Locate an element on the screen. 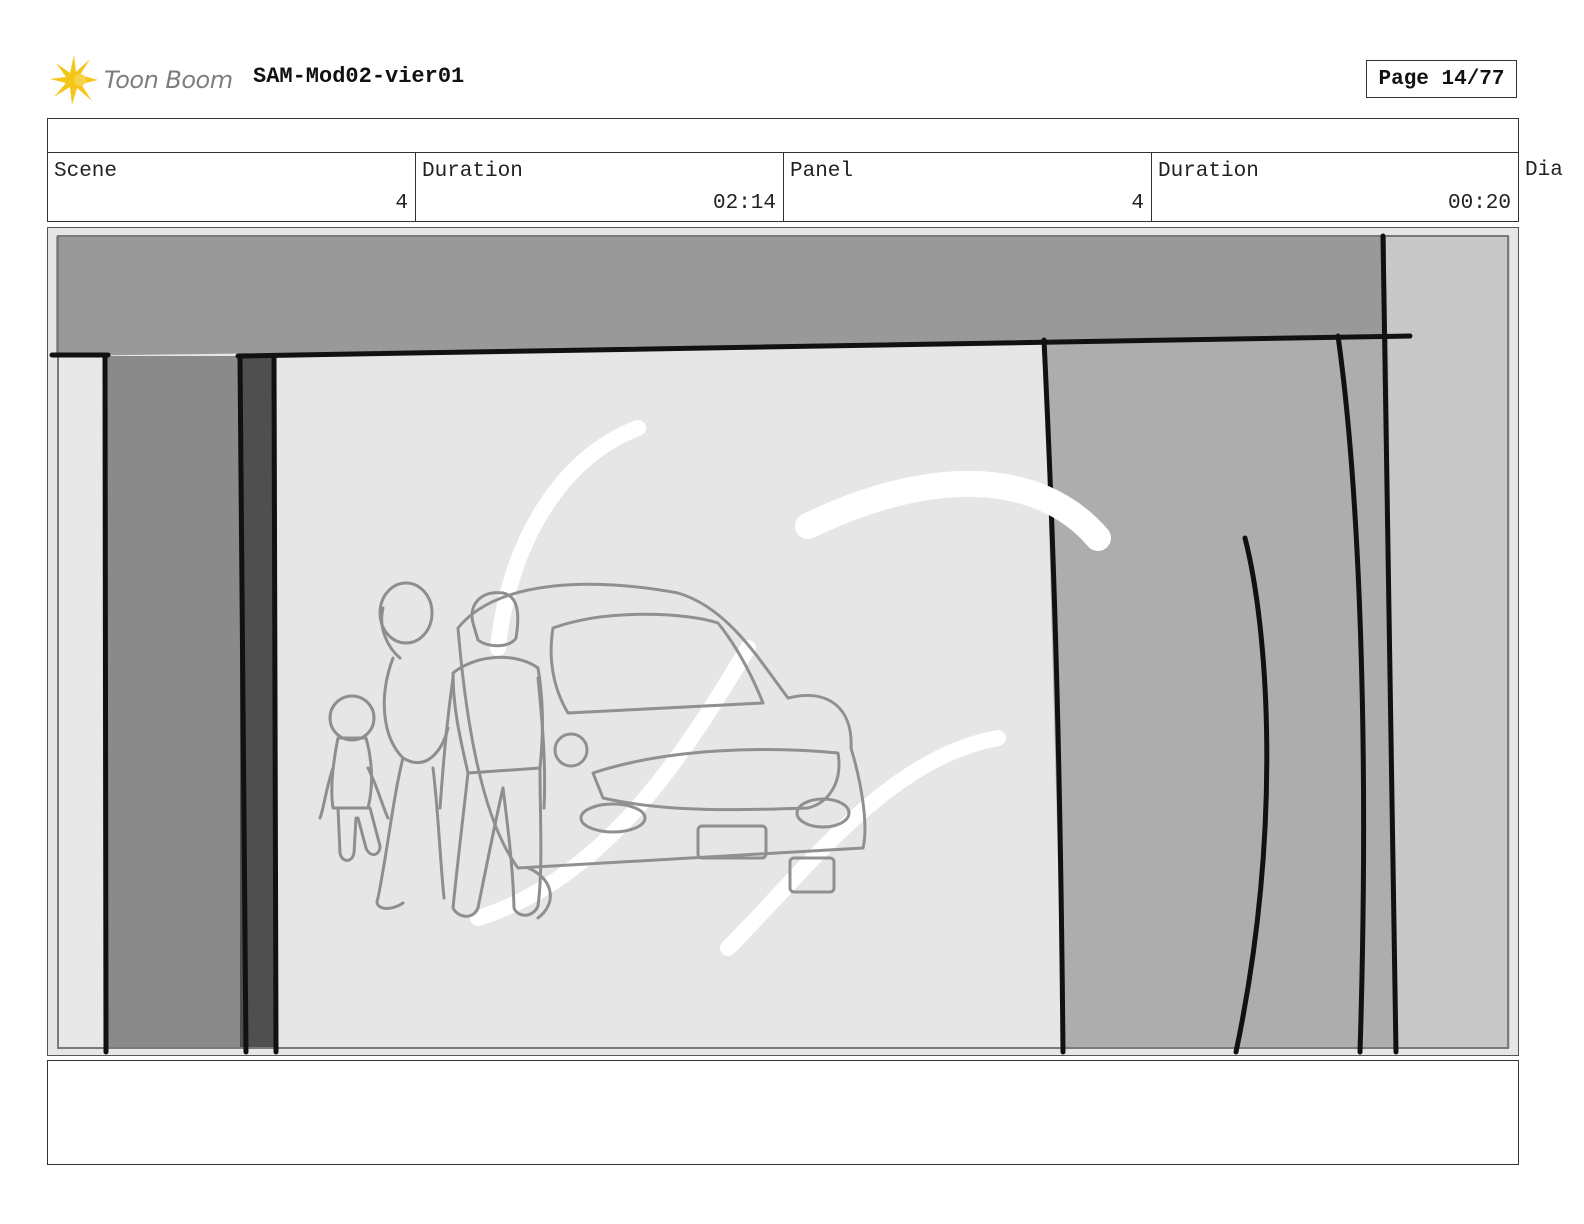 The height and width of the screenshot is (1224, 1584). dialogue-label-truncated: Dia is located at coordinates (1544, 170).